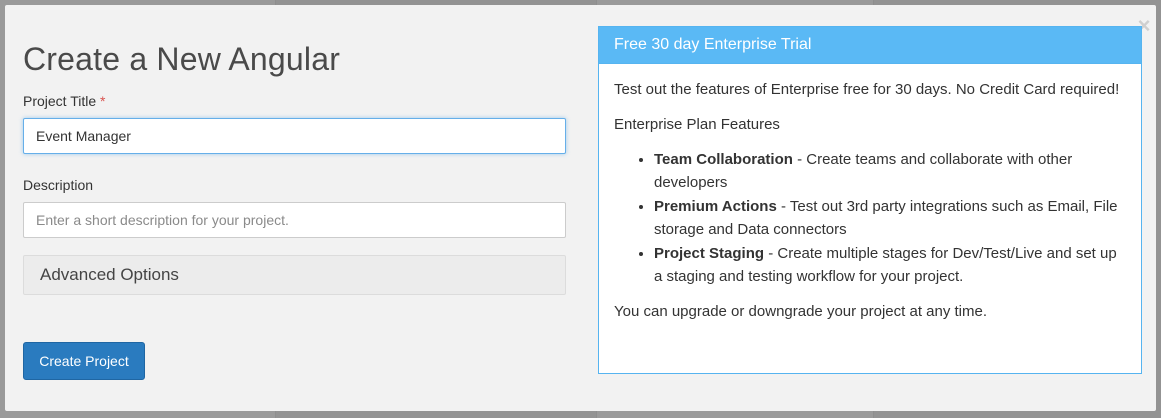  I want to click on feature-name: Project Staging, so click(709, 253).